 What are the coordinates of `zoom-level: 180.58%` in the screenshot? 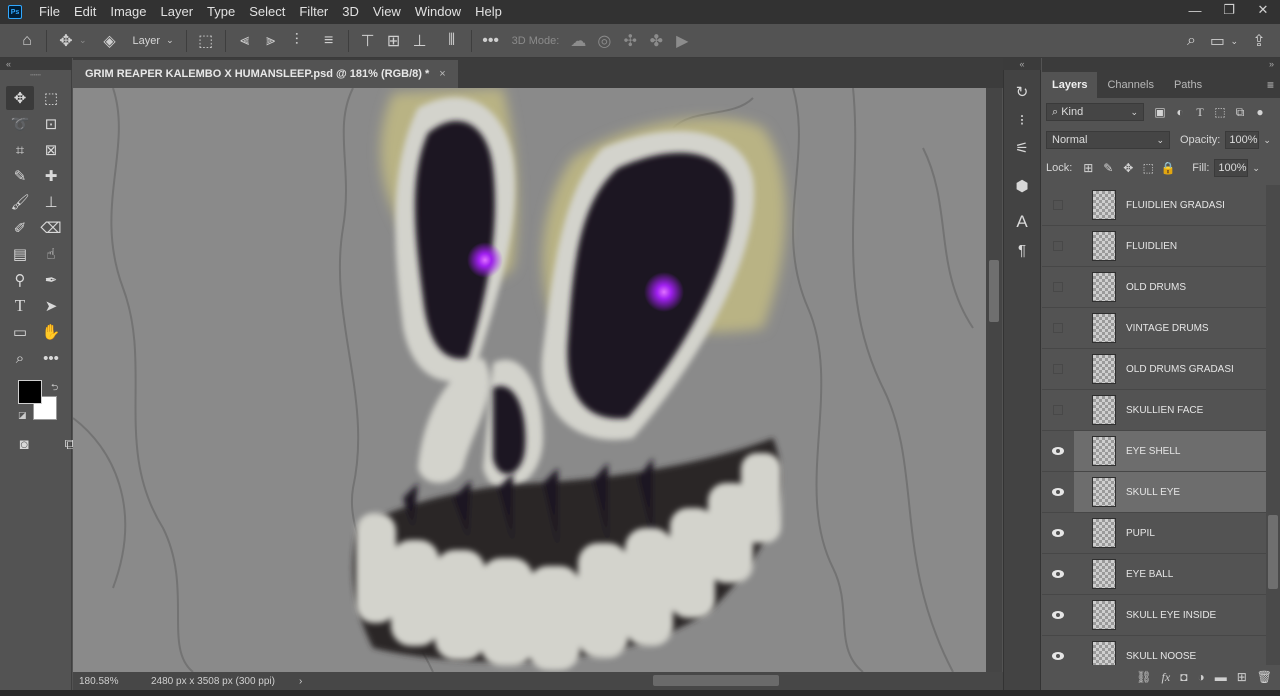 It's located at (111, 681).